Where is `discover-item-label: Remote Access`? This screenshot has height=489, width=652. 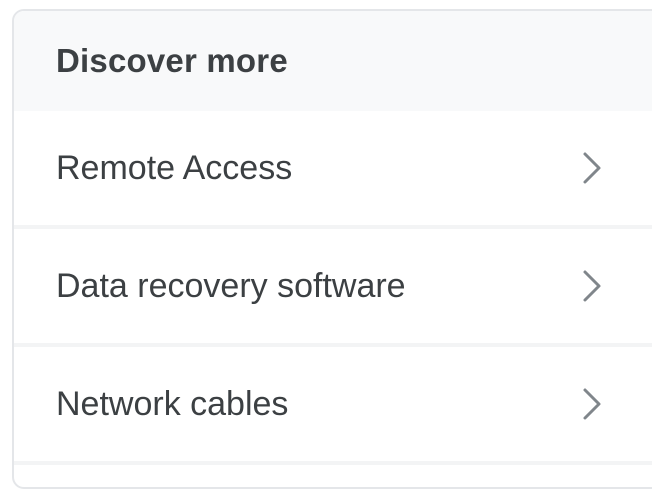 discover-item-label: Remote Access is located at coordinates (174, 167).